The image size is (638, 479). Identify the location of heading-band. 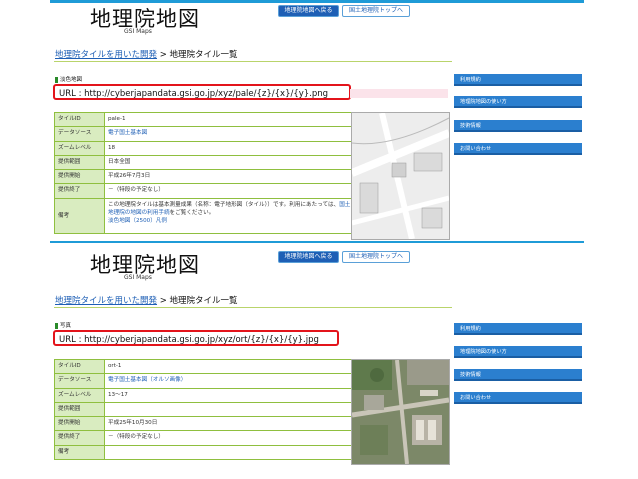
(399, 93).